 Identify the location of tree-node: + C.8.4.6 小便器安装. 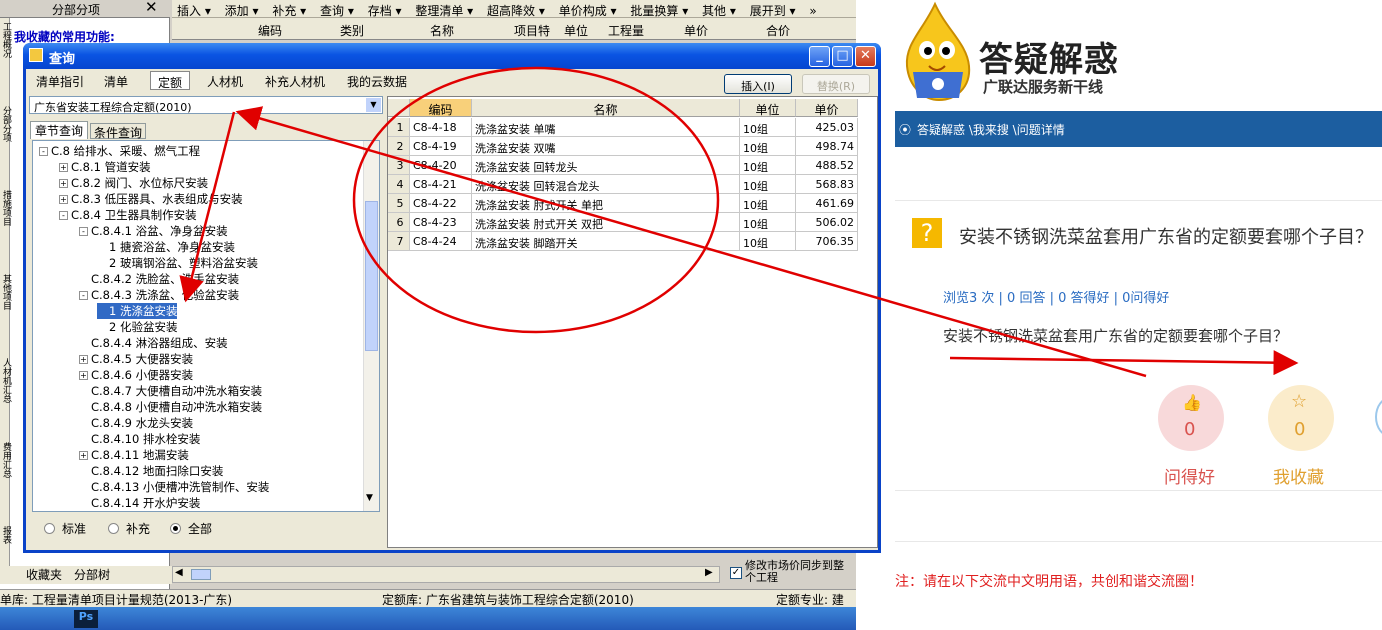
(136, 375).